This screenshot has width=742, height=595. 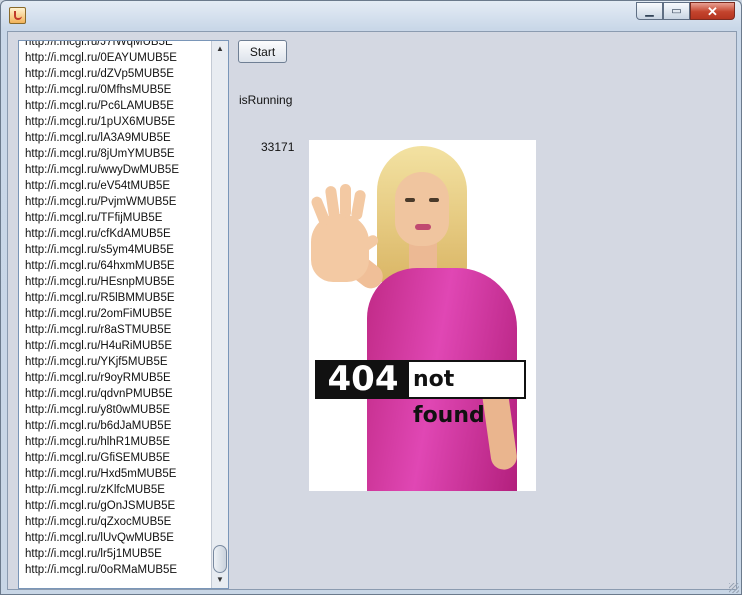 I want to click on list-item: http://i.mcgl.ru/R5lBMMUB5E, so click(x=115, y=298).